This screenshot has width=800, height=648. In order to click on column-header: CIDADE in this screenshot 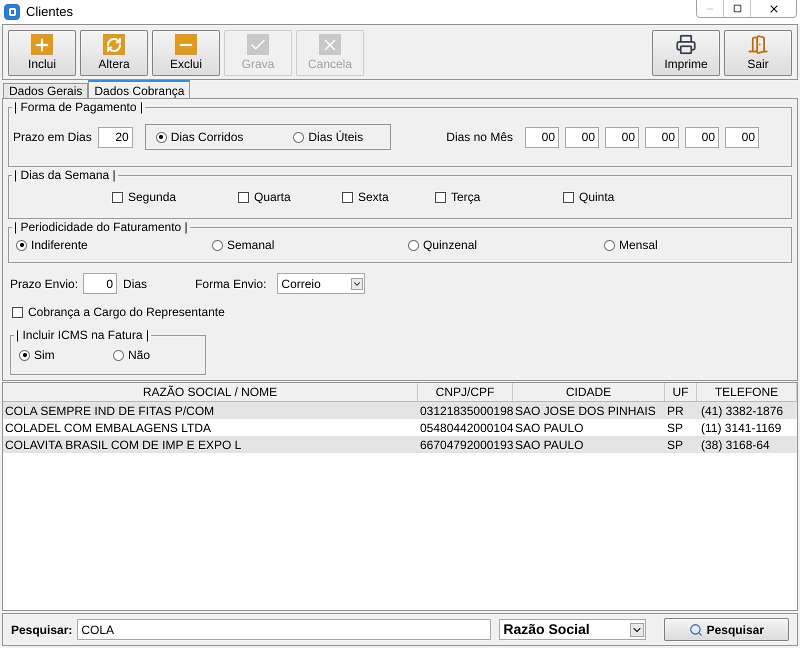, I will do `click(589, 392)`.